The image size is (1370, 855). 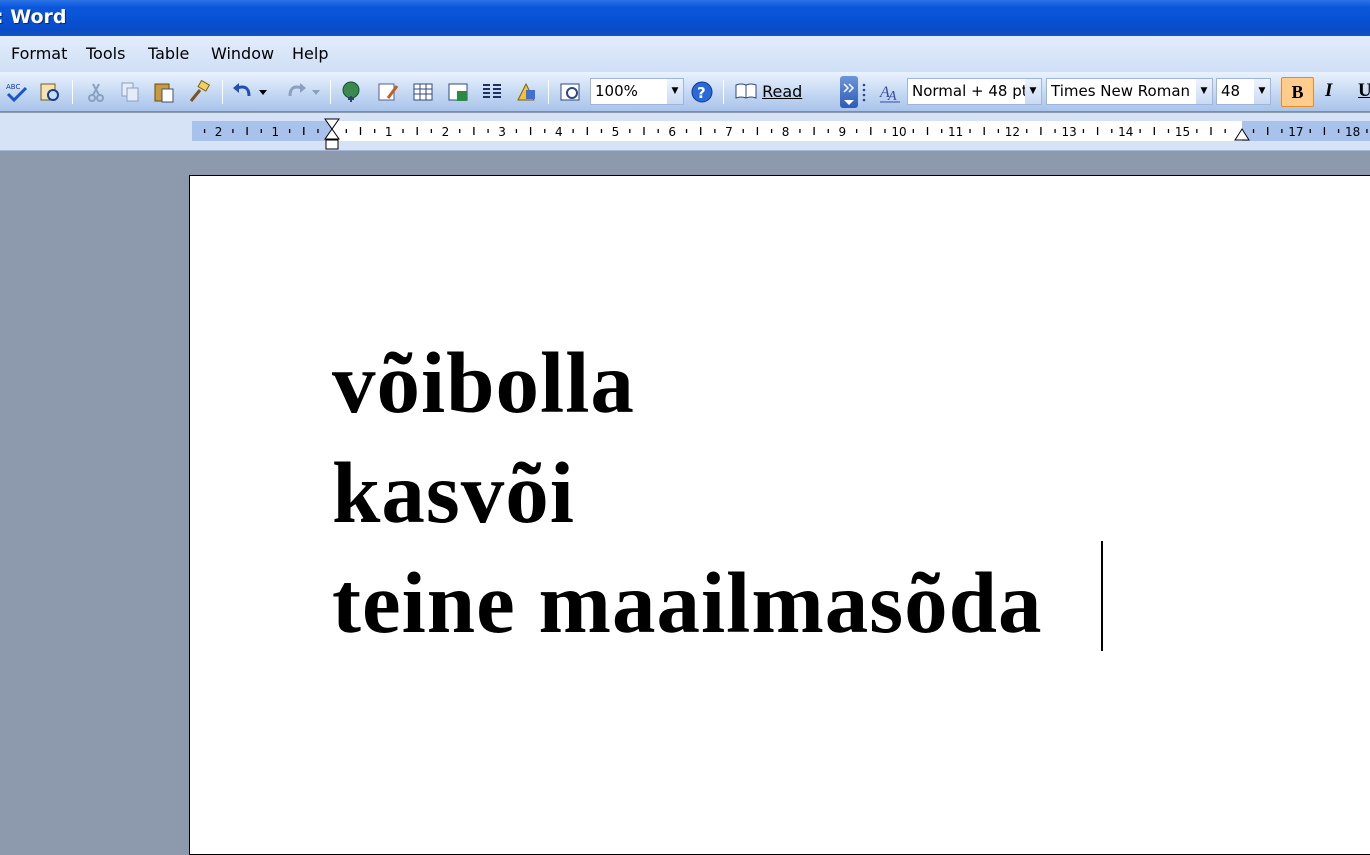 What do you see at coordinates (332, 134) in the screenshot?
I see `indent-markers-icon` at bounding box center [332, 134].